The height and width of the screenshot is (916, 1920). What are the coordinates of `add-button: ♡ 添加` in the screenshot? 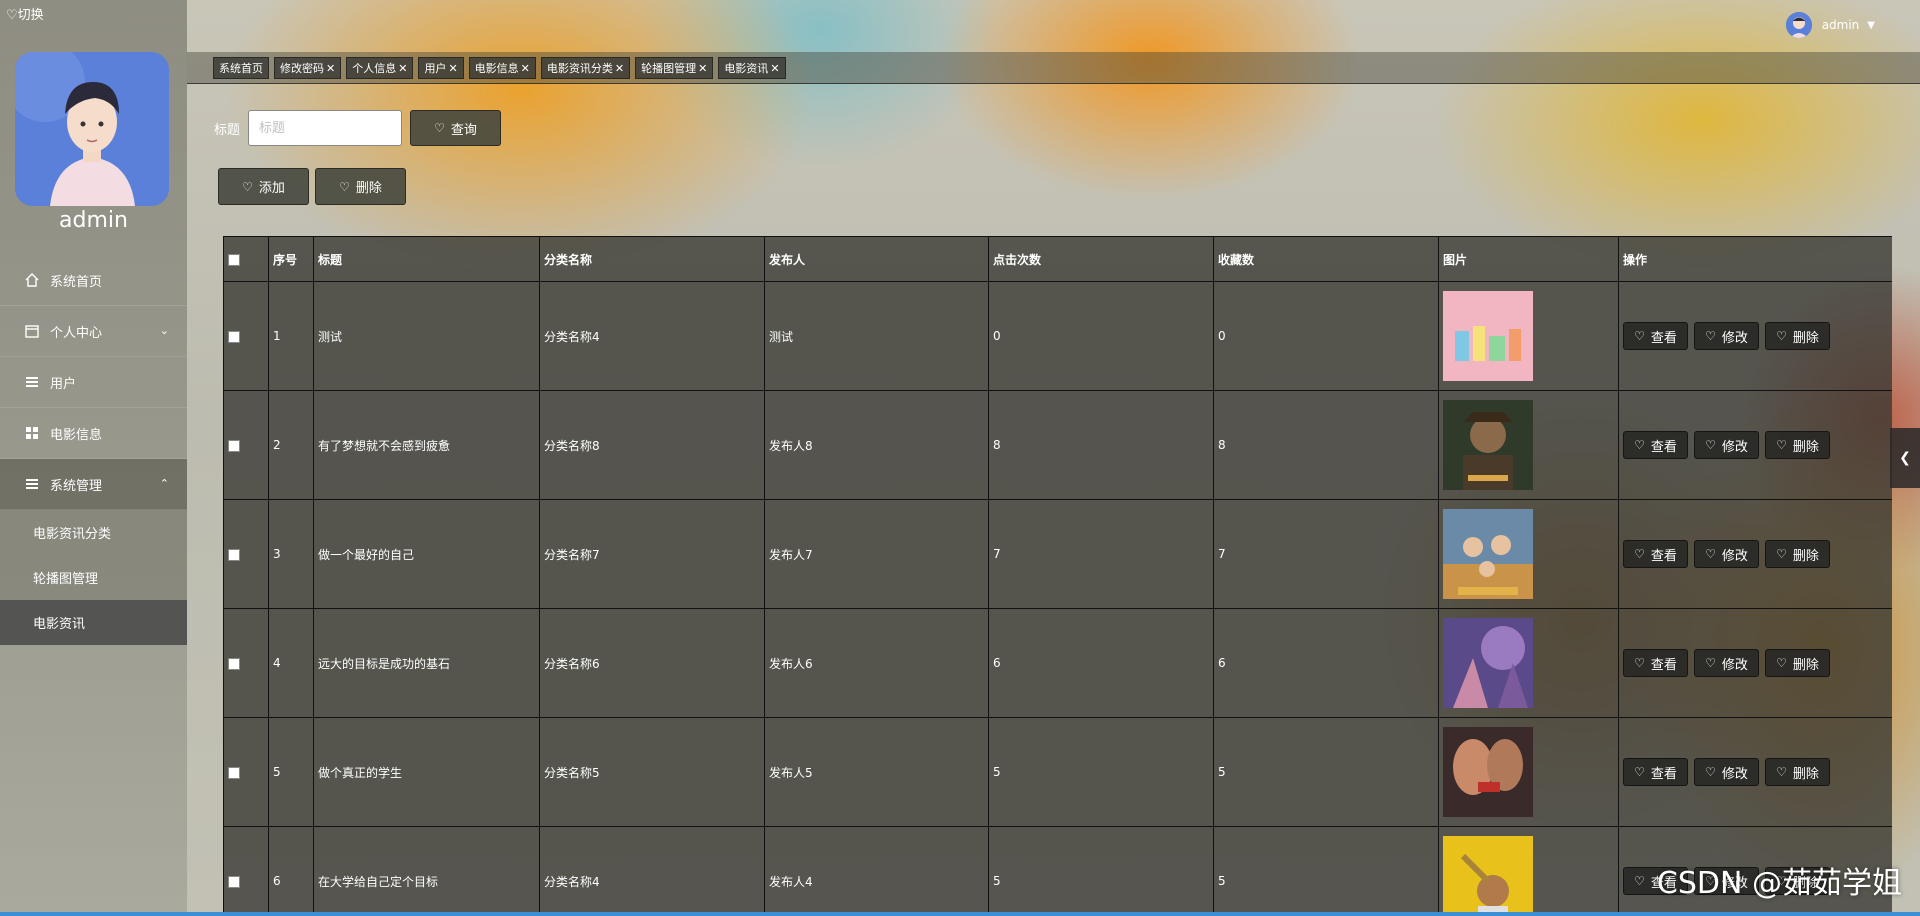 It's located at (263, 186).